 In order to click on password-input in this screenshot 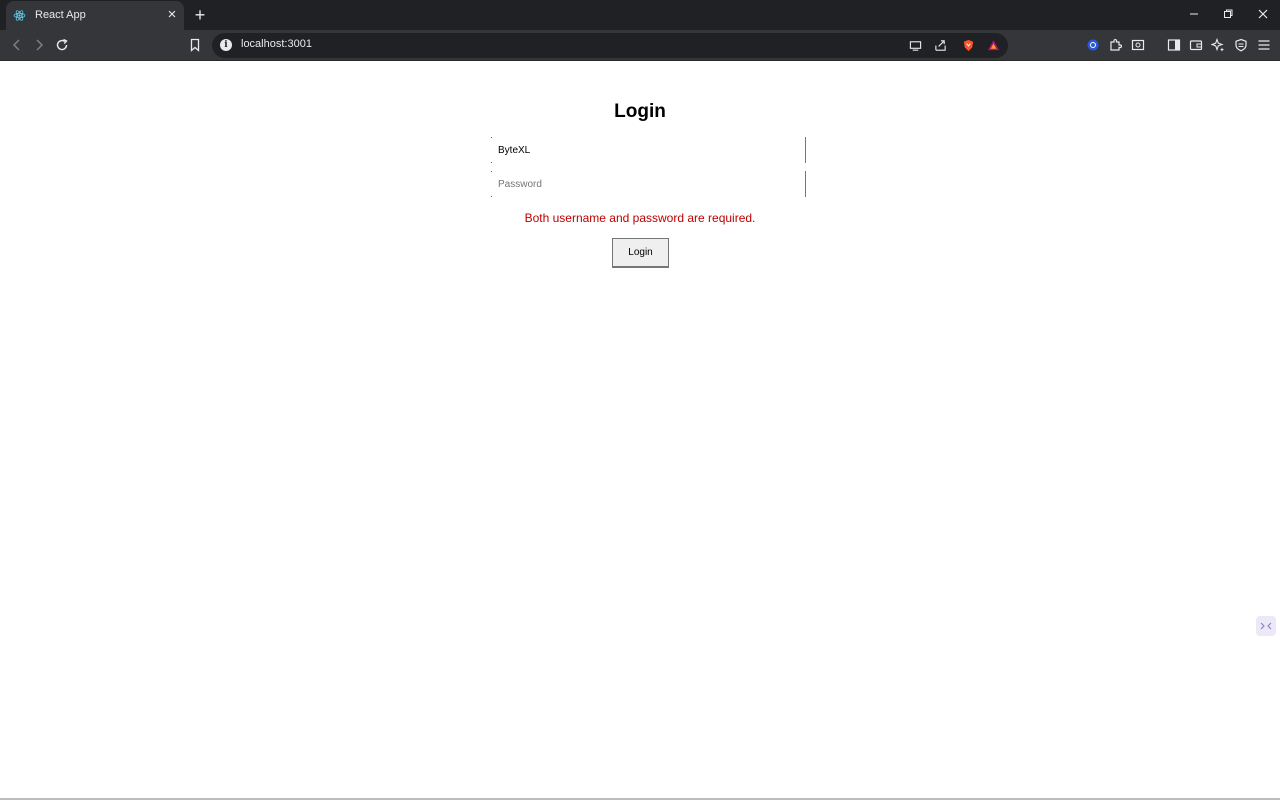, I will do `click(648, 184)`.